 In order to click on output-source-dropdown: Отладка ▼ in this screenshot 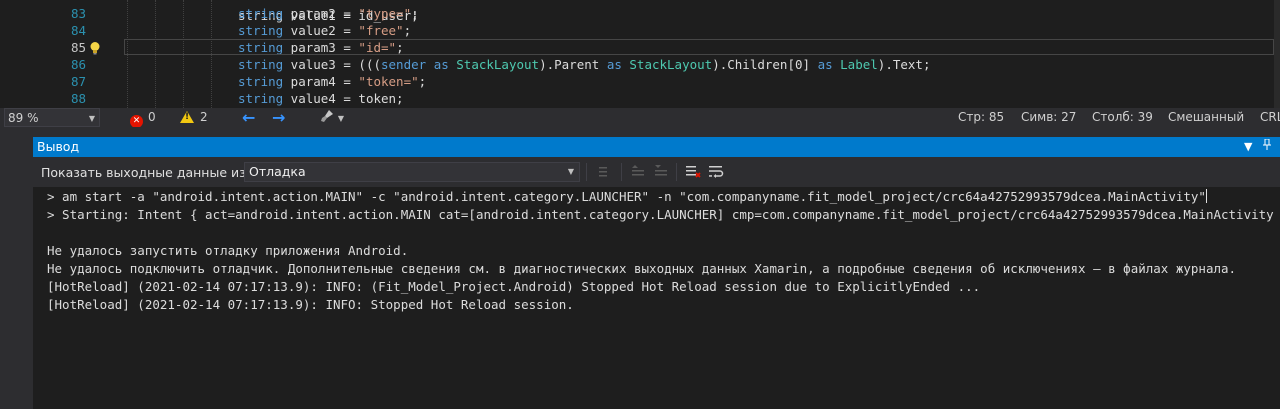, I will do `click(412, 172)`.